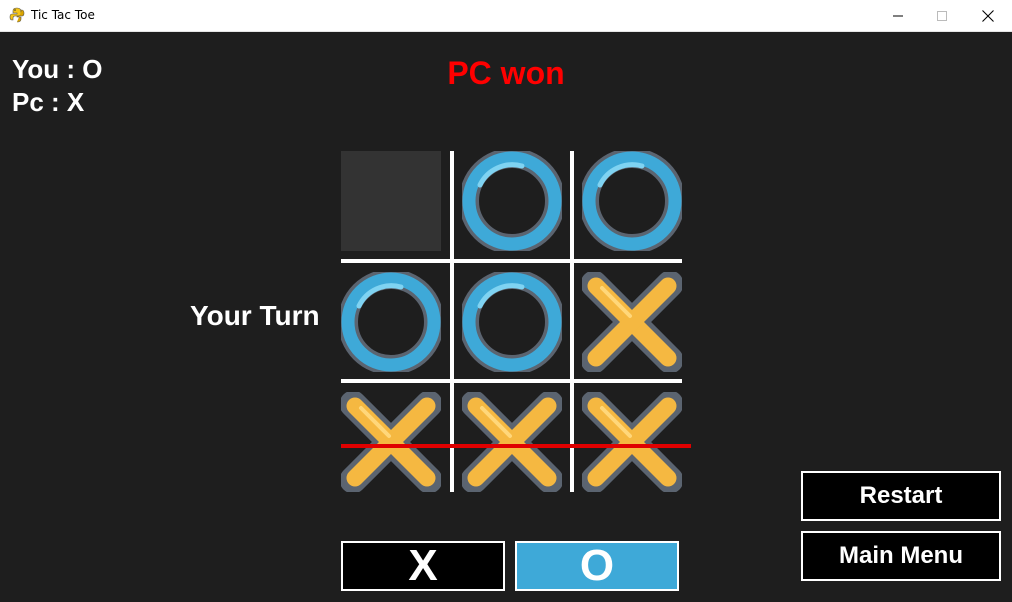 Image resolution: width=1012 pixels, height=602 pixels. Describe the element at coordinates (597, 566) in the screenshot. I see `choose-o-button: O` at that location.